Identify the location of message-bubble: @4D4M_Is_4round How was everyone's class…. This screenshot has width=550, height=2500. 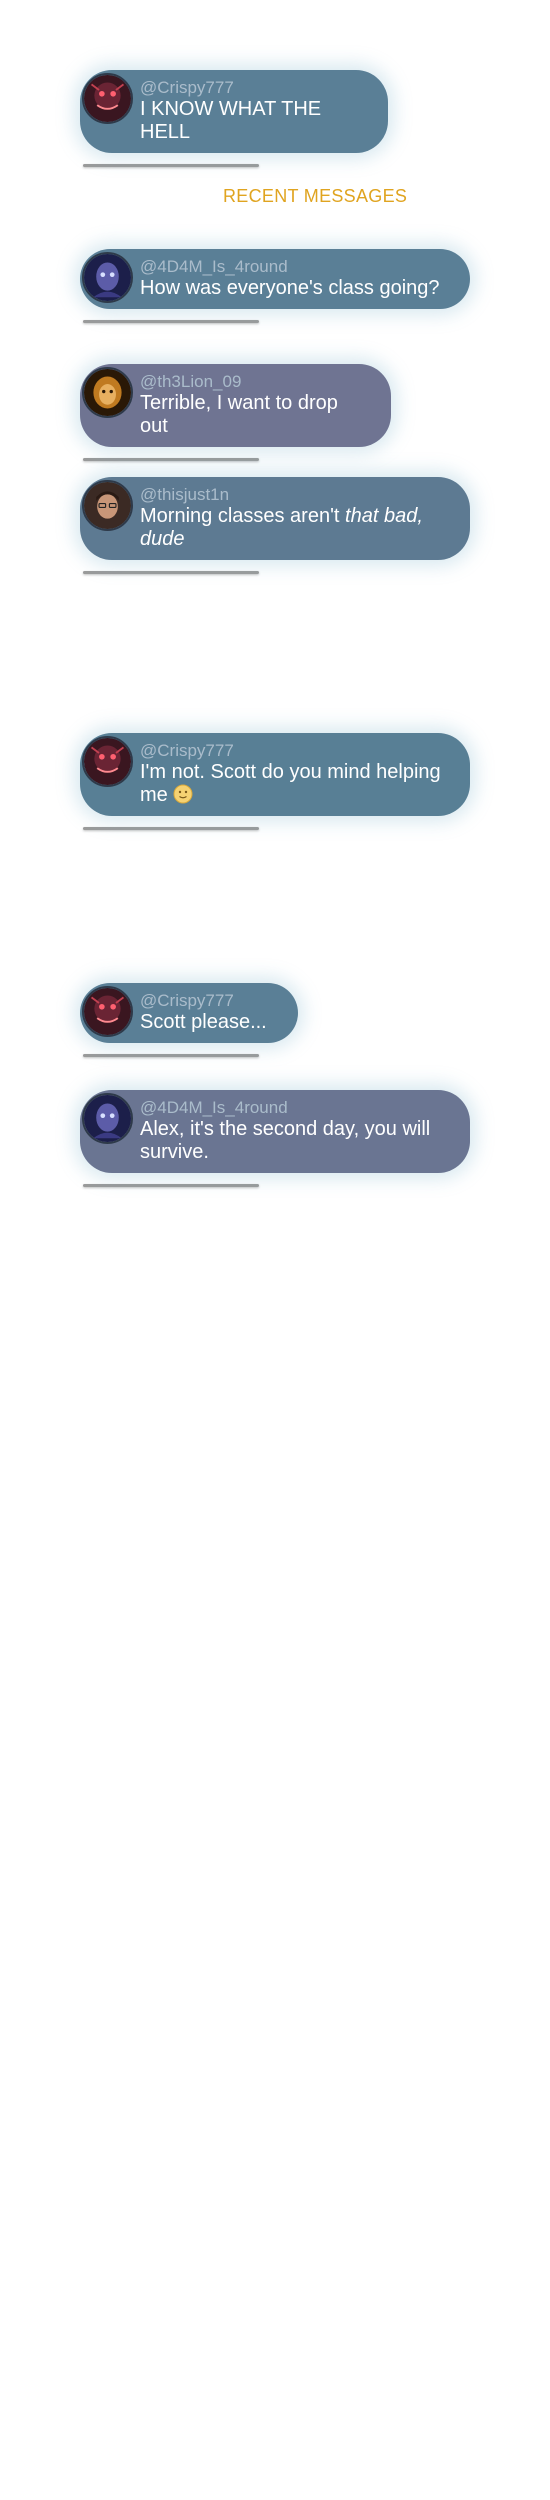
(275, 279).